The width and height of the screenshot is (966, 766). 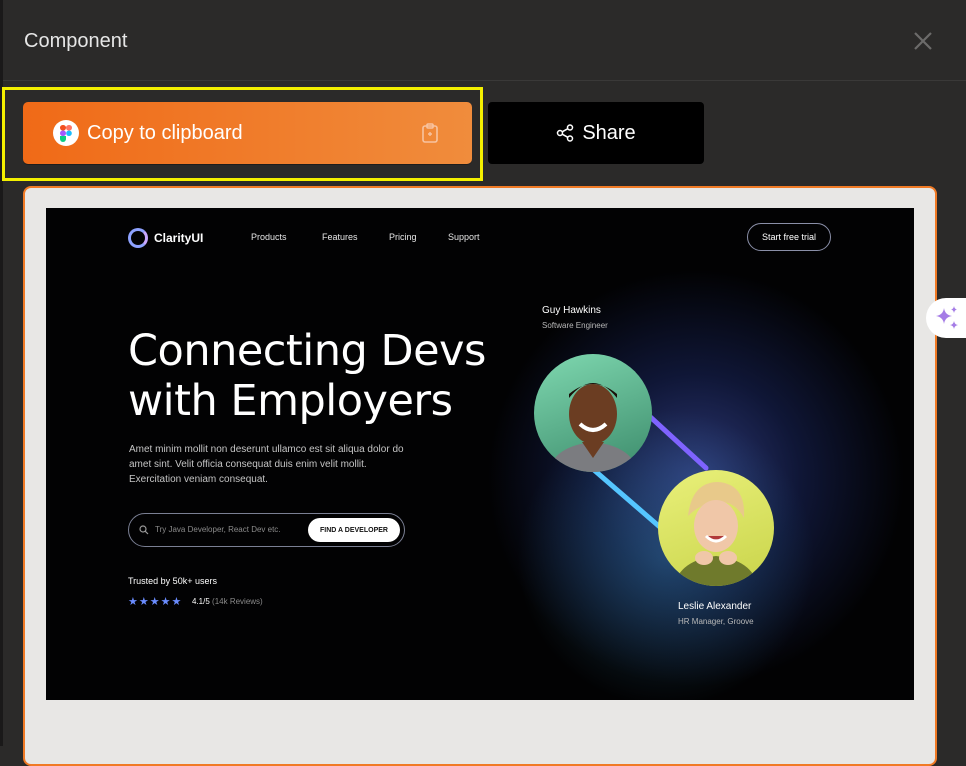 I want to click on share-label: Share, so click(x=609, y=132).